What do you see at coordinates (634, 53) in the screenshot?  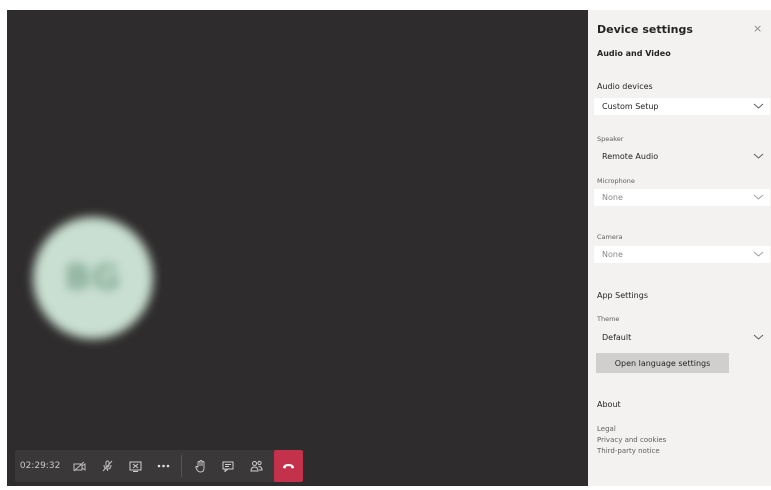 I see `section-heading-audio-video: Audio and Video` at bounding box center [634, 53].